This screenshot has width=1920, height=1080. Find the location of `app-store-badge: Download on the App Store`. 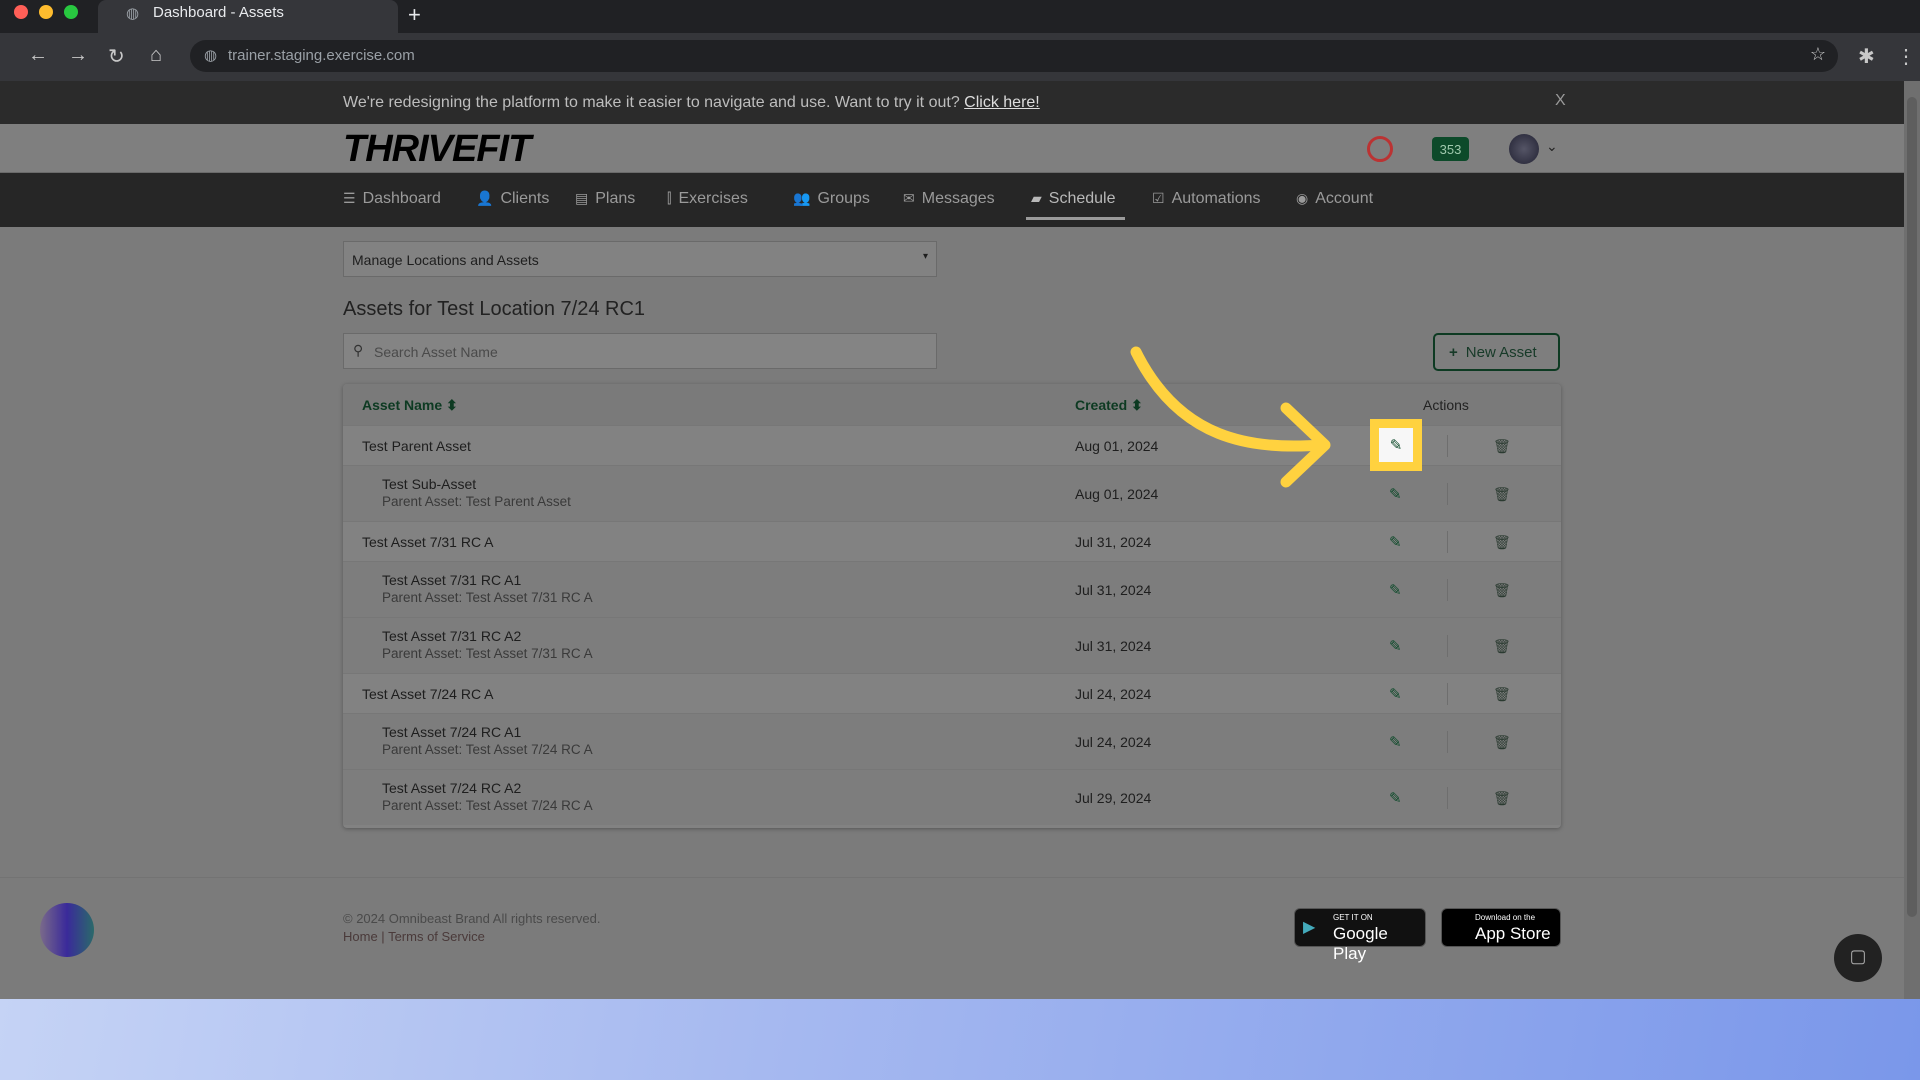

app-store-badge: Download on the App Store is located at coordinates (1501, 927).